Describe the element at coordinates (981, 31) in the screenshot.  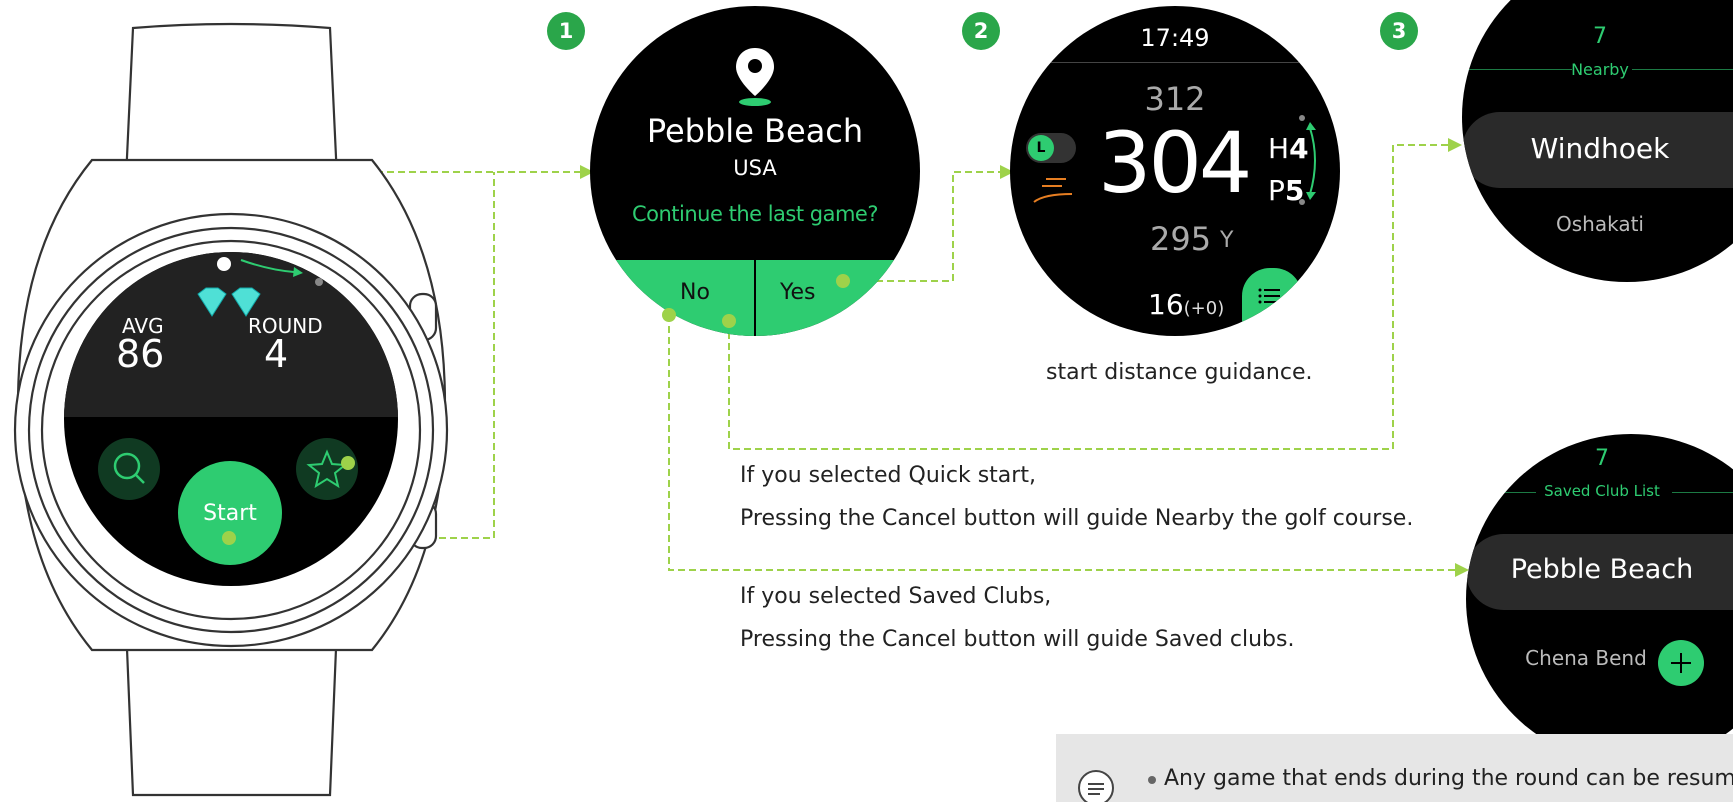
I see `step-2-badge: 2` at that location.